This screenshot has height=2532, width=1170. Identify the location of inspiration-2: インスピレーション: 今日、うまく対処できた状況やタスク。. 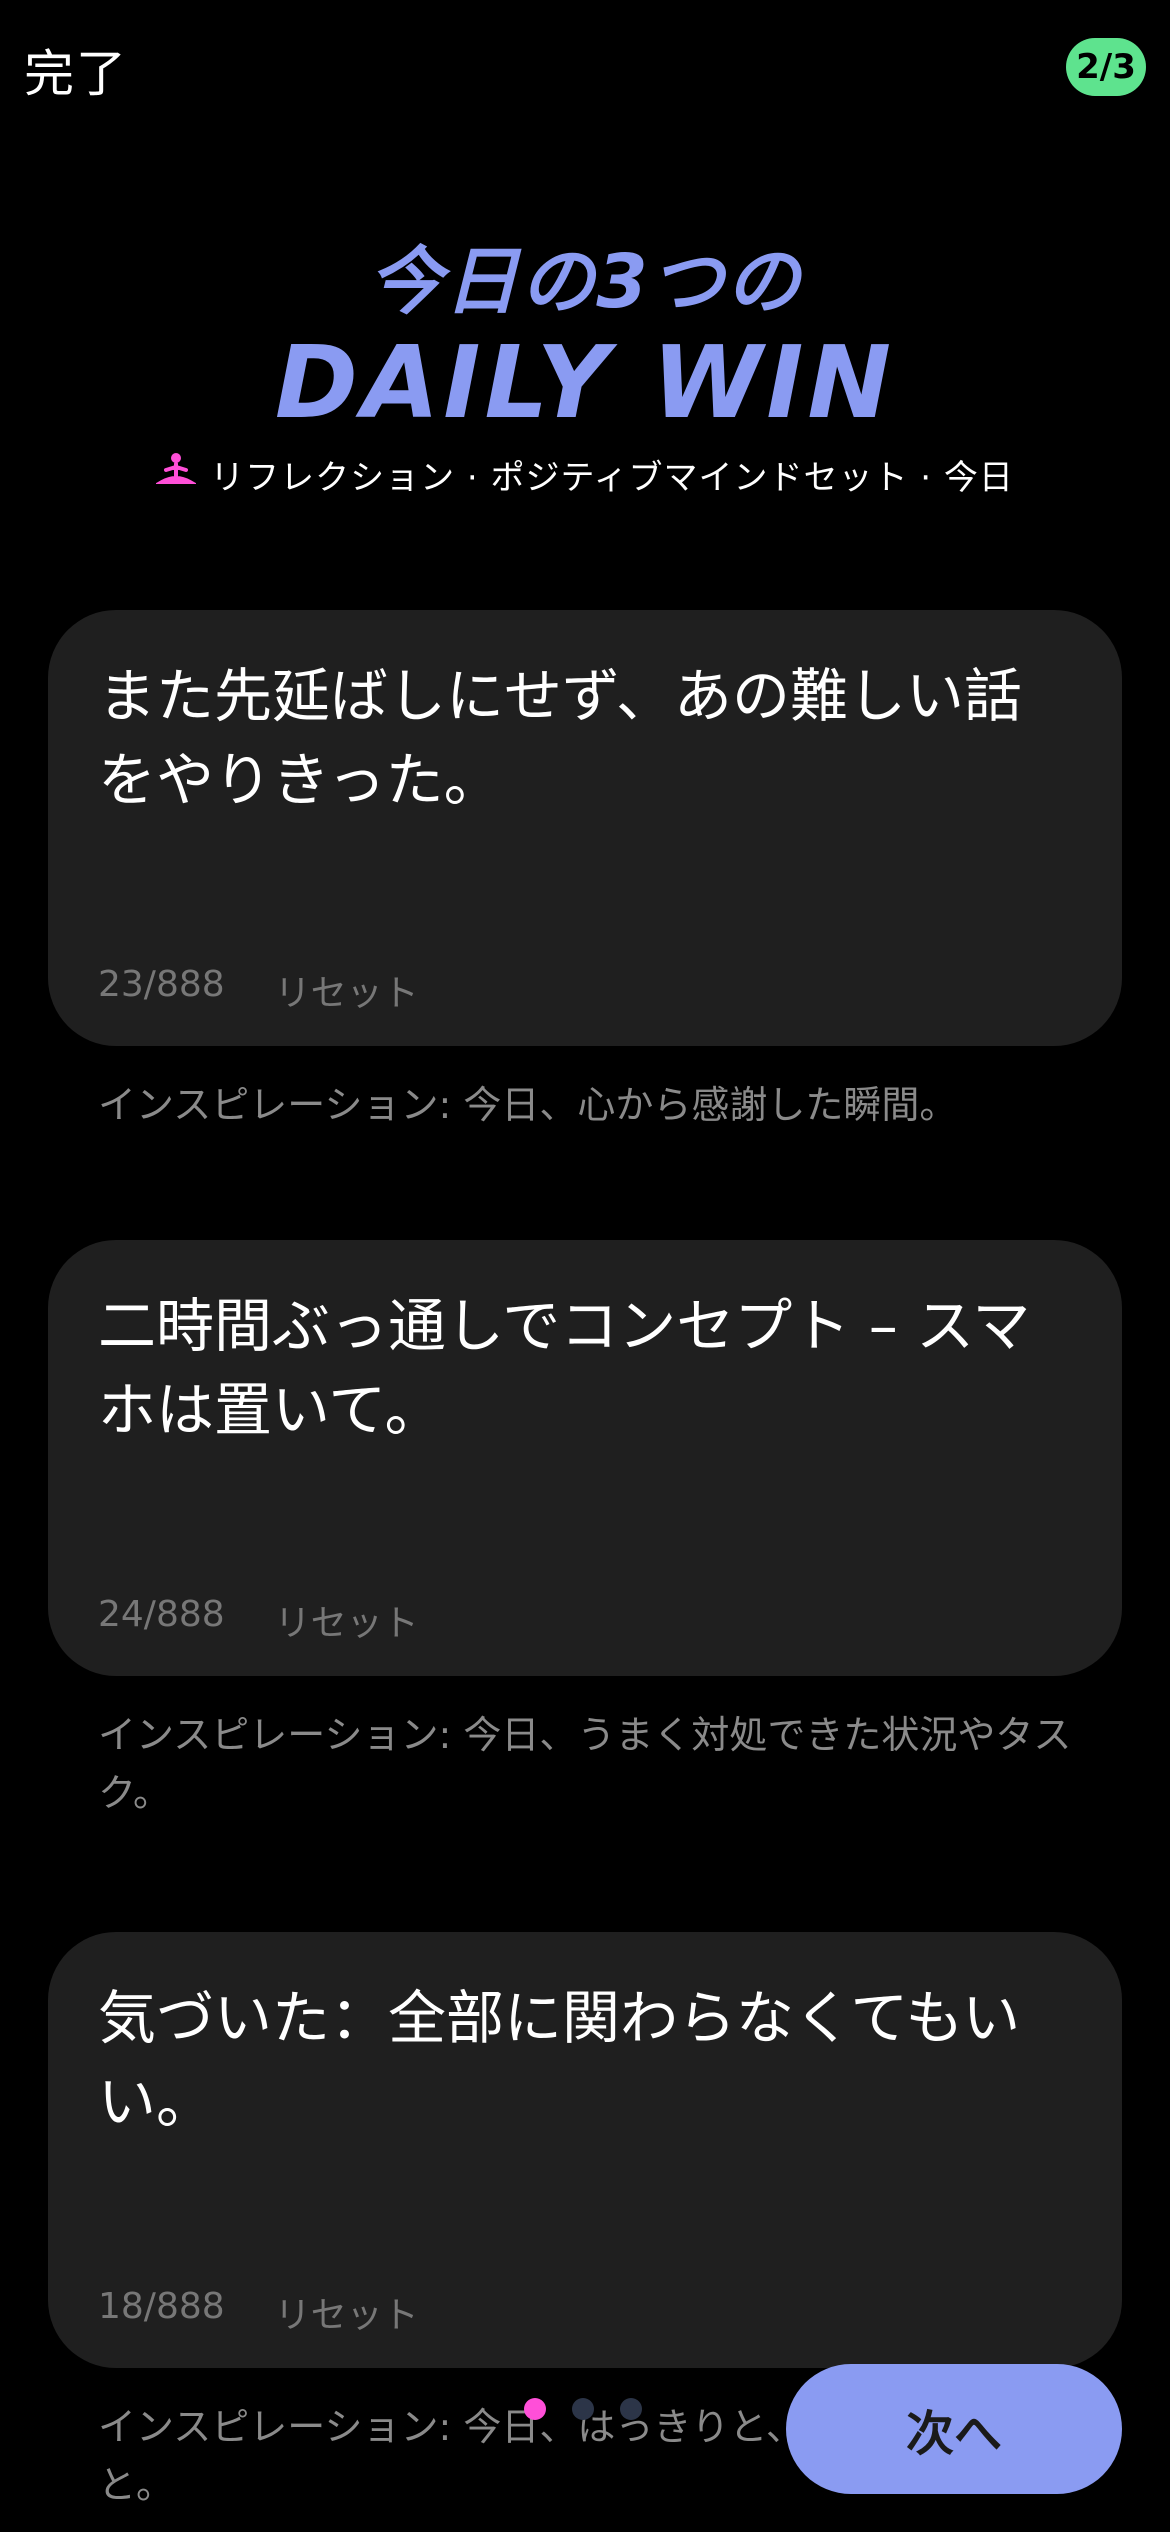
(585, 1764).